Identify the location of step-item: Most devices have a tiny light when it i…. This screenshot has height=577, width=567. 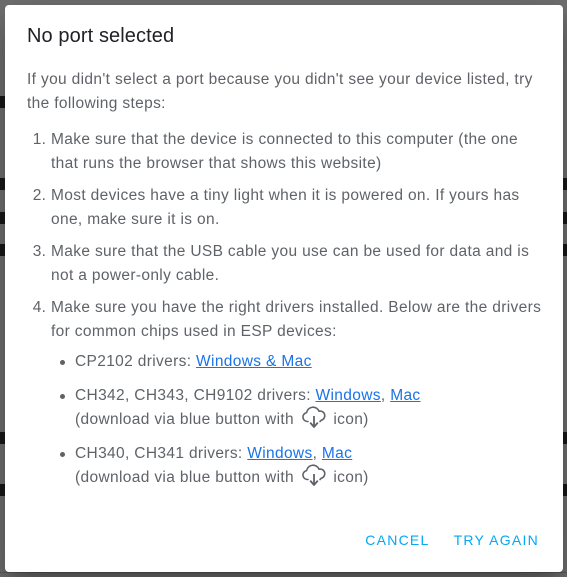
(299, 208).